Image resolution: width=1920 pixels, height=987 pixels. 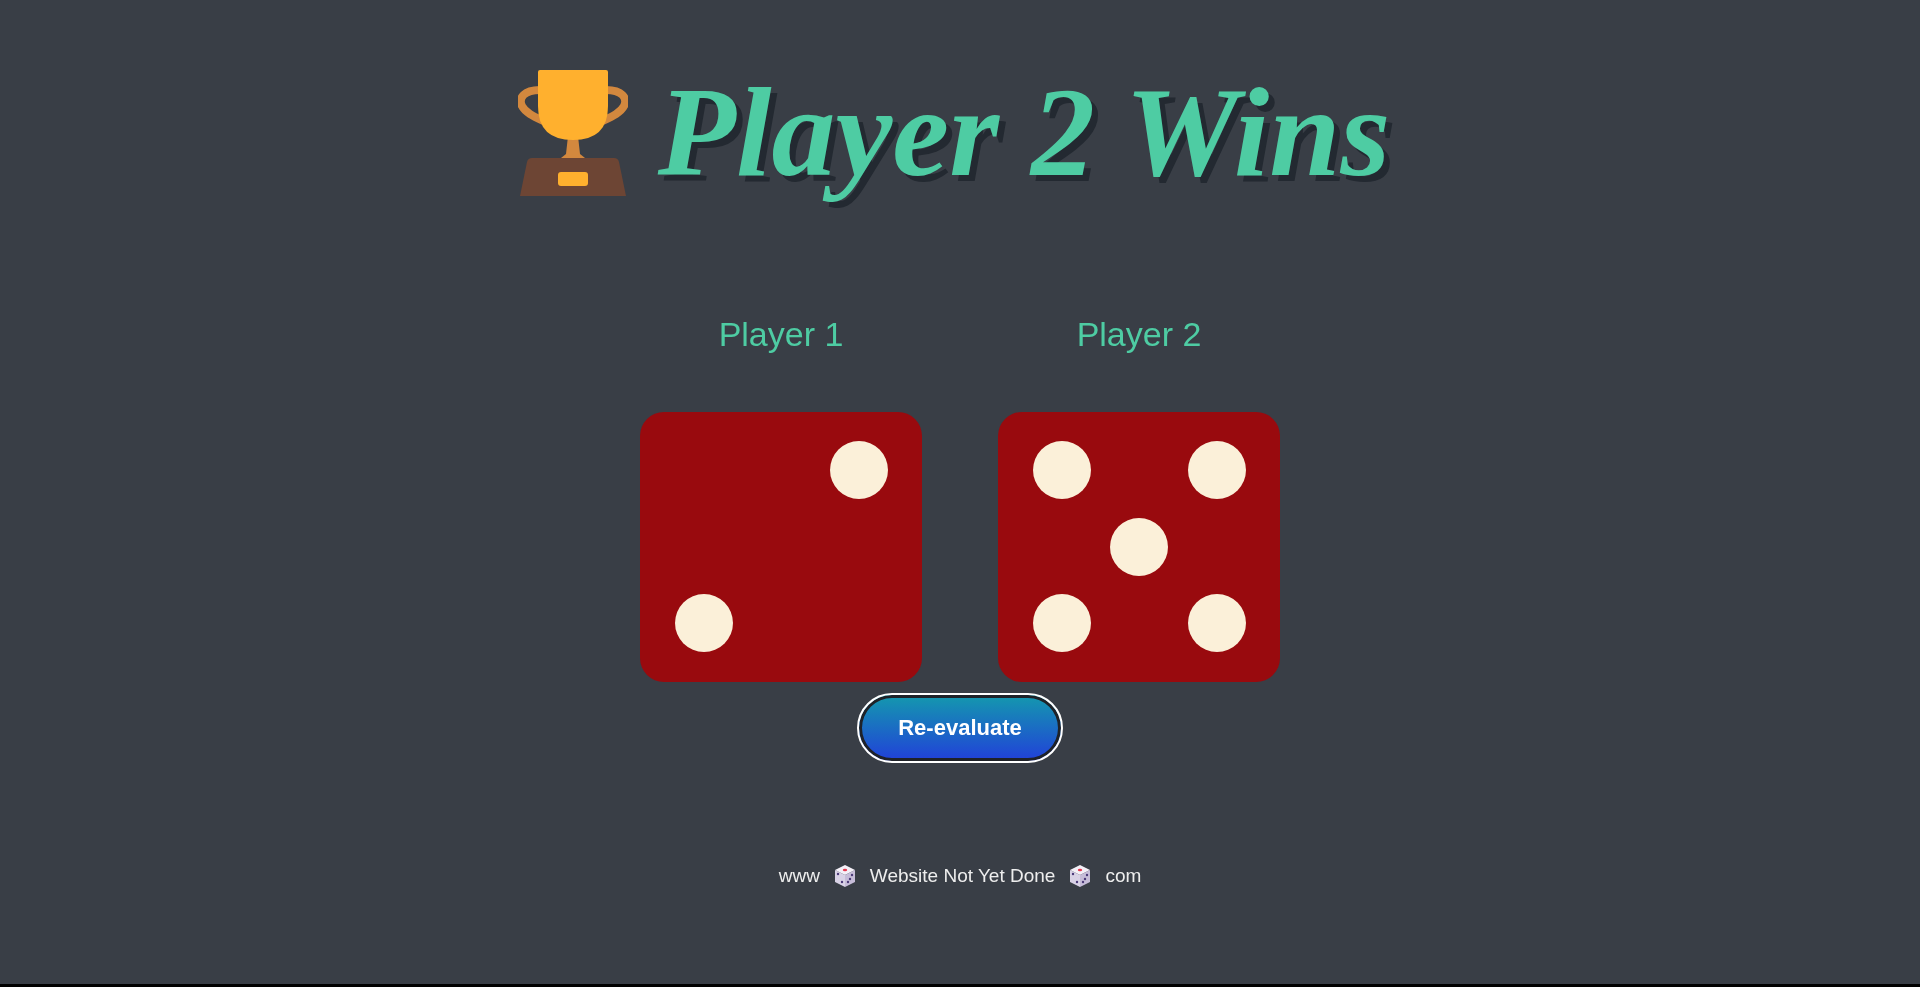 What do you see at coordinates (1139, 334) in the screenshot?
I see `player-label: Player 2` at bounding box center [1139, 334].